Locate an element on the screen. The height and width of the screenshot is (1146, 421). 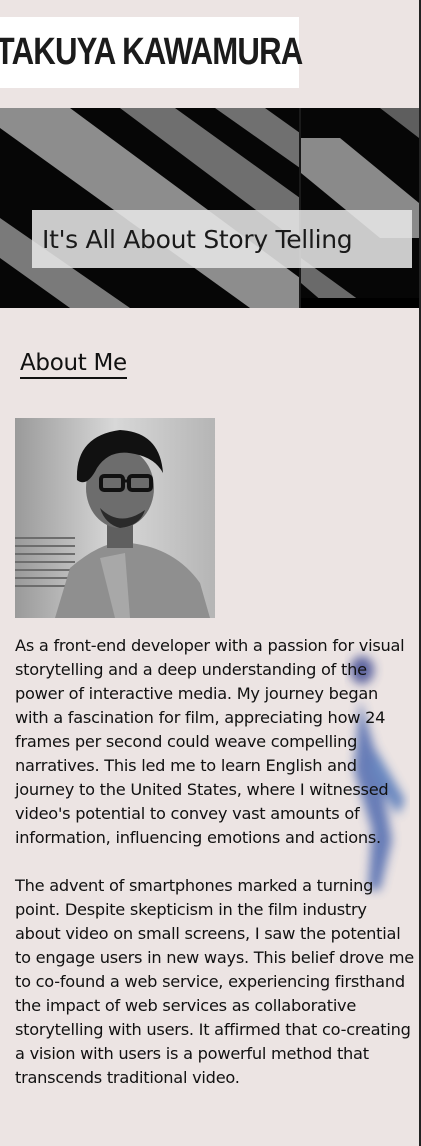
profile-photo-image is located at coordinates (115, 518).